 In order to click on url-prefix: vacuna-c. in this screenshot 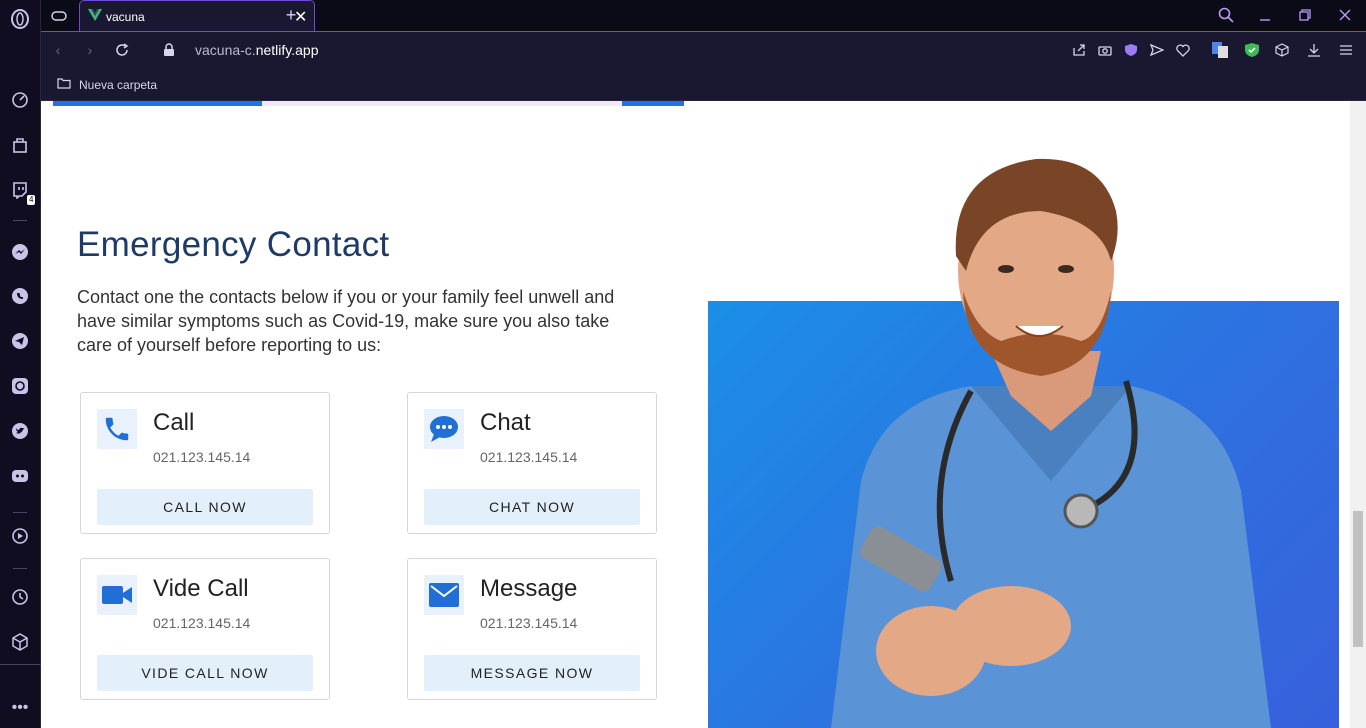, I will do `click(225, 50)`.